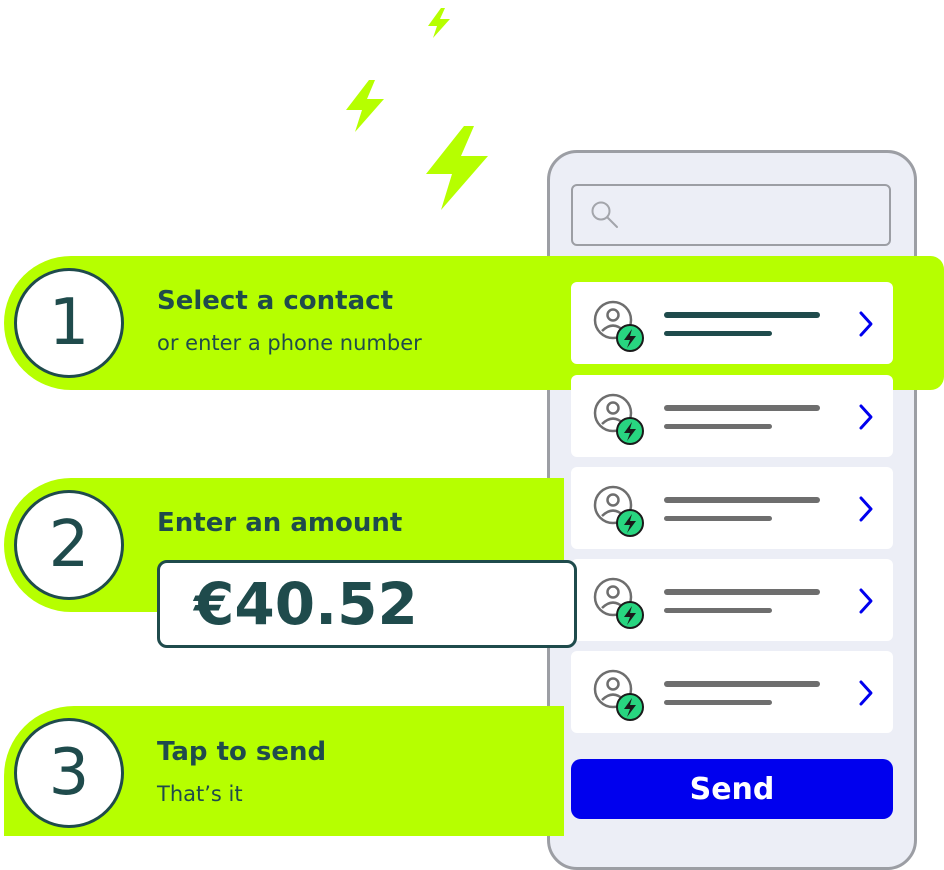 This screenshot has height=870, width=944. Describe the element at coordinates (242, 752) in the screenshot. I see `step-3-title: Tap to send` at that location.